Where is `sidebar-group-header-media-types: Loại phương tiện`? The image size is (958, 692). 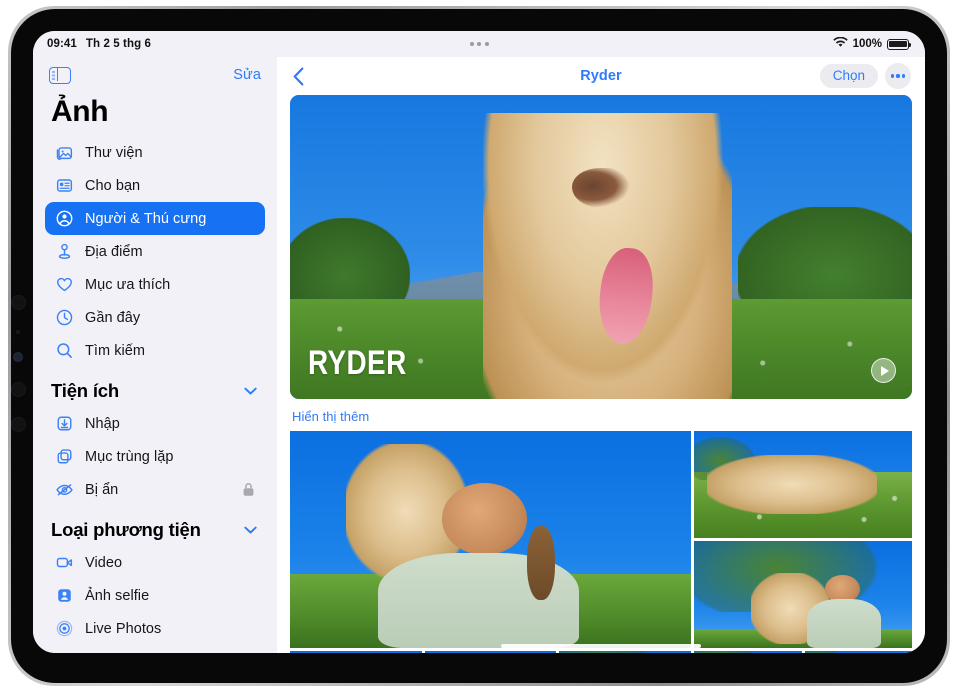
sidebar-group-header-media-types: Loại phương tiện is located at coordinates (155, 526).